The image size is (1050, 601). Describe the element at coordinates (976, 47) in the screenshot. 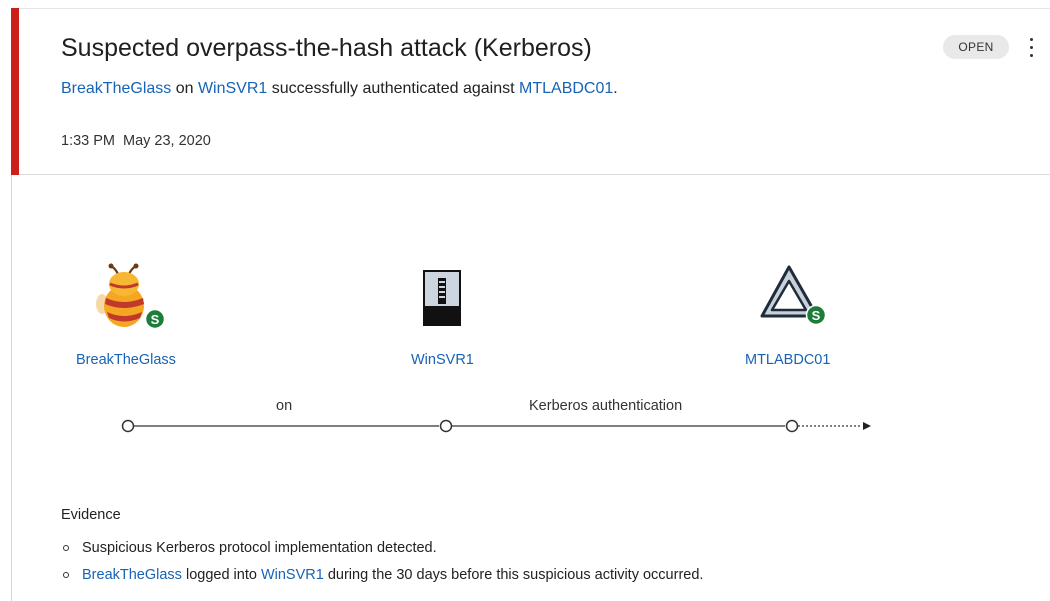

I see `status-badge: OPEN` at that location.